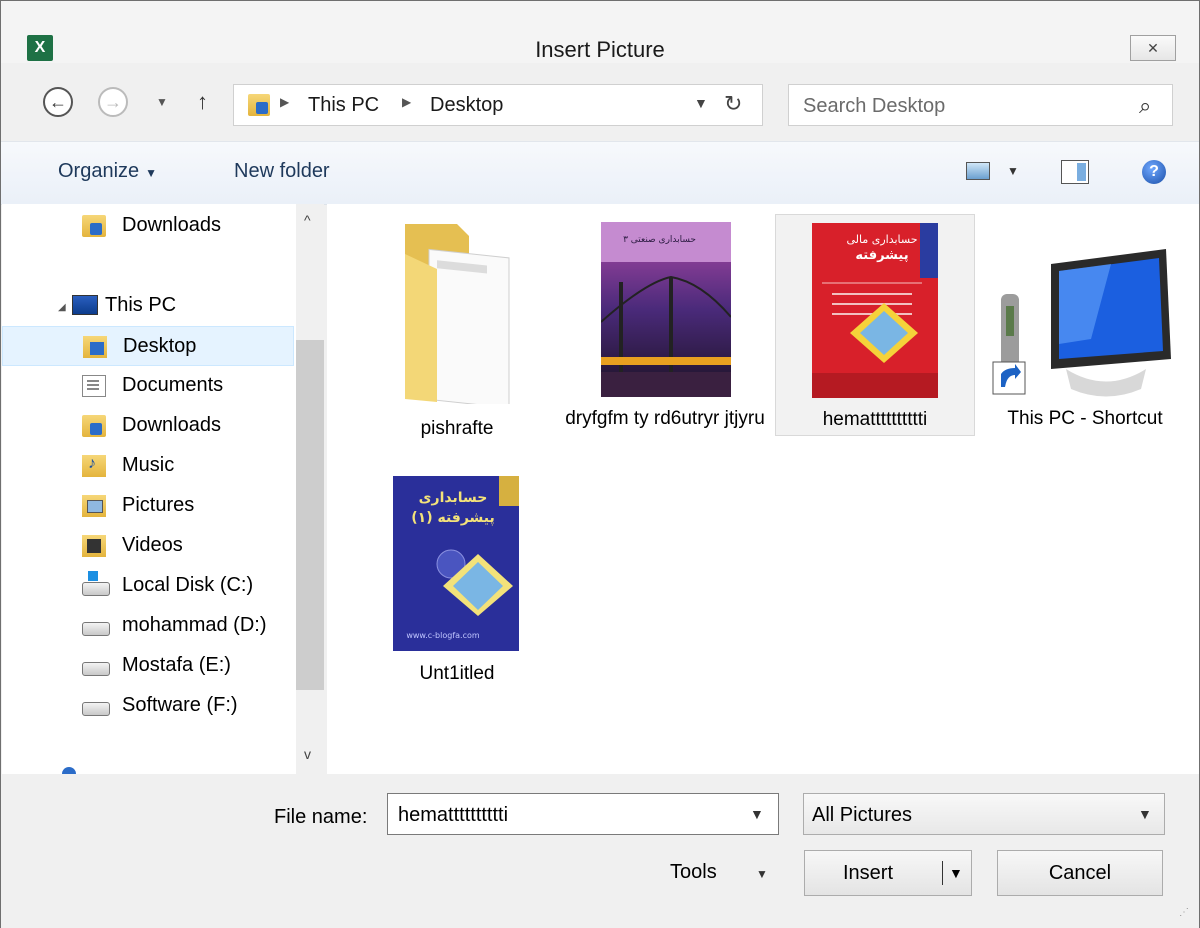 This screenshot has width=1200, height=928. I want to click on folder-thumbnail-icon, so click(457, 314).